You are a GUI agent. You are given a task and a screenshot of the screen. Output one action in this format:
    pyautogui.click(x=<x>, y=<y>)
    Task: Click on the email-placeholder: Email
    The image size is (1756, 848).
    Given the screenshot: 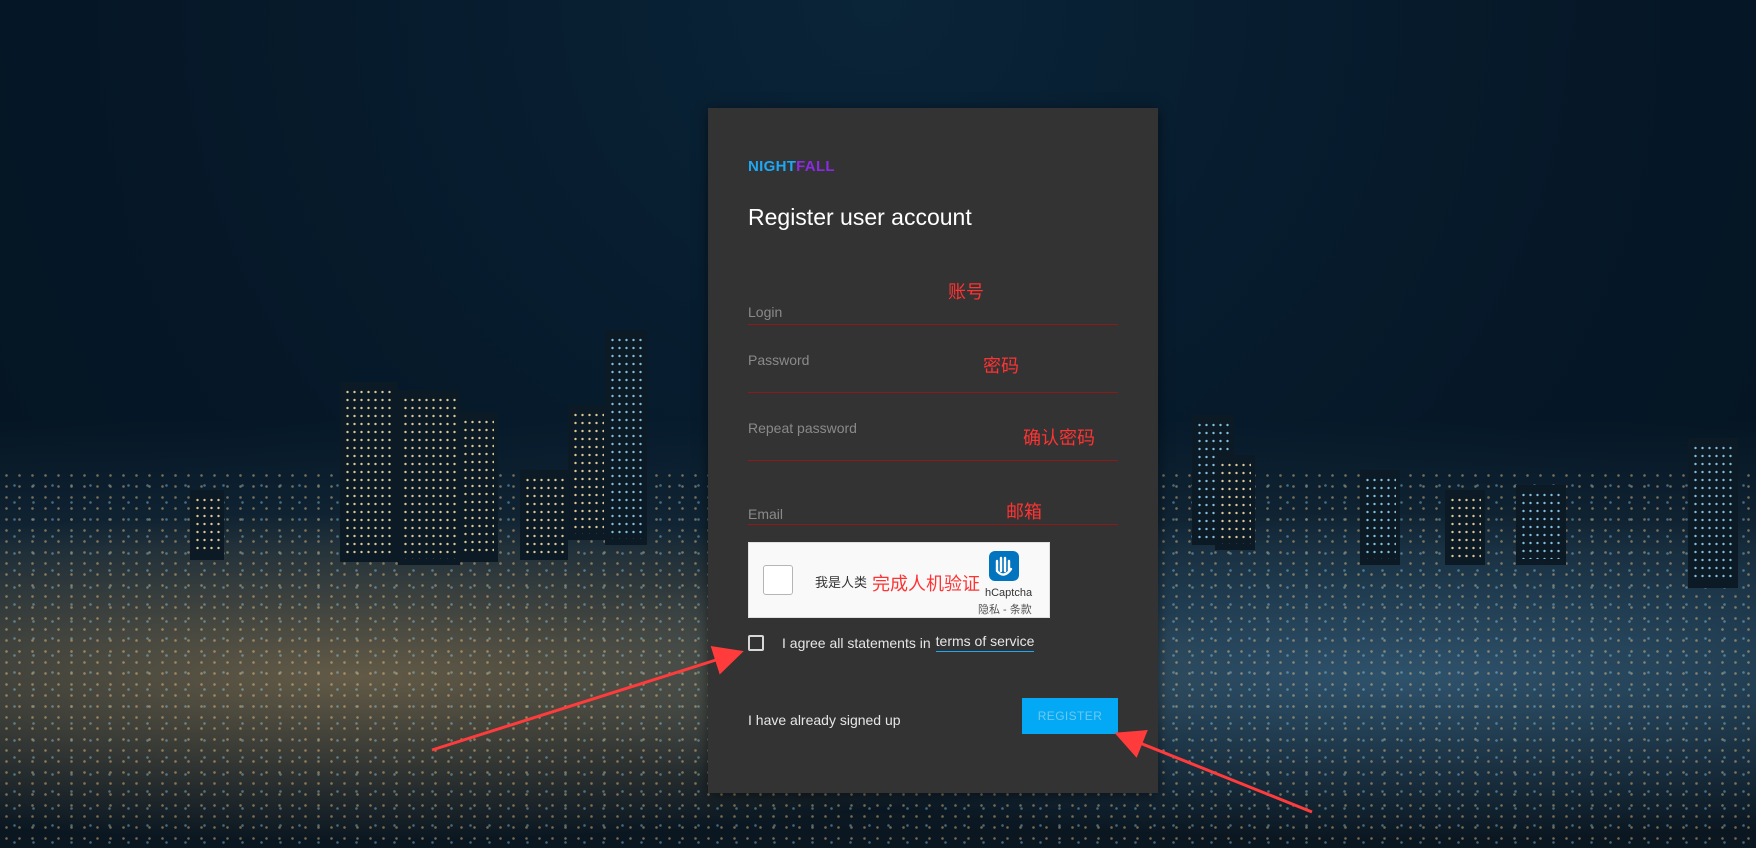 What is the action you would take?
    pyautogui.click(x=766, y=514)
    